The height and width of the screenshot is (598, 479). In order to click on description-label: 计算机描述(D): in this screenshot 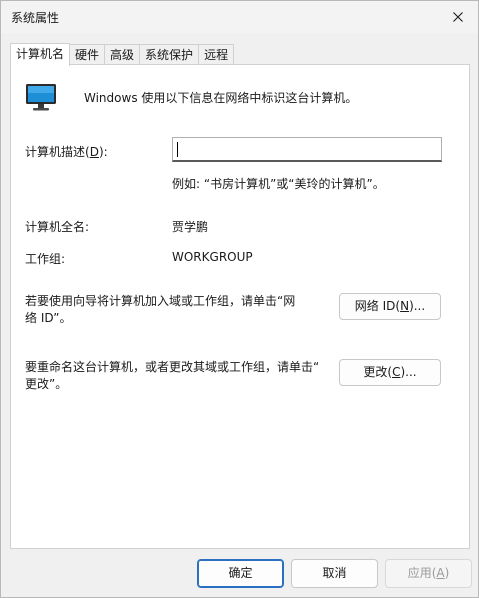, I will do `click(66, 152)`.